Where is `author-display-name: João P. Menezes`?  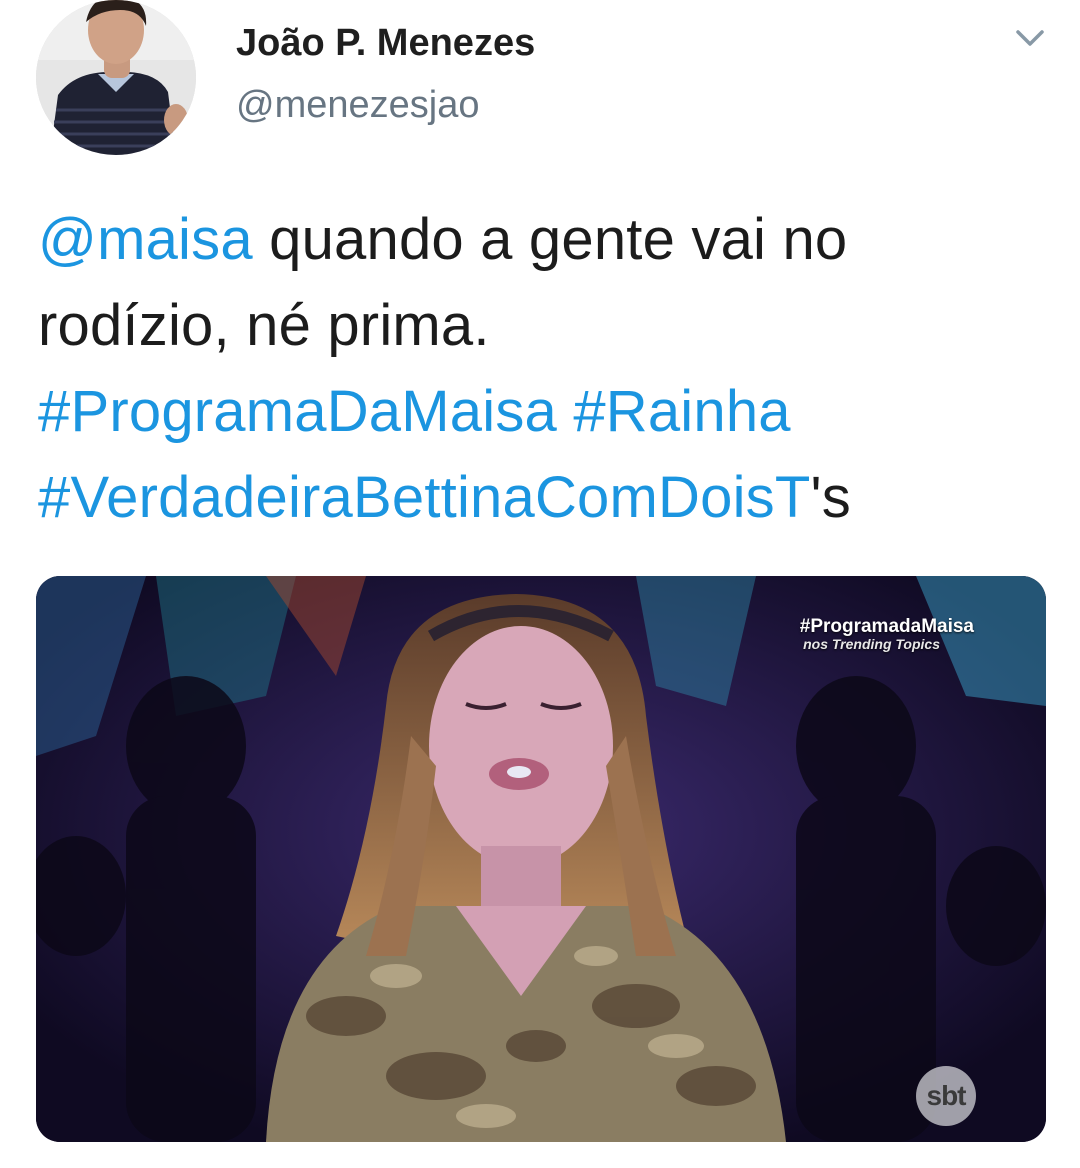 author-display-name: João P. Menezes is located at coordinates (385, 43).